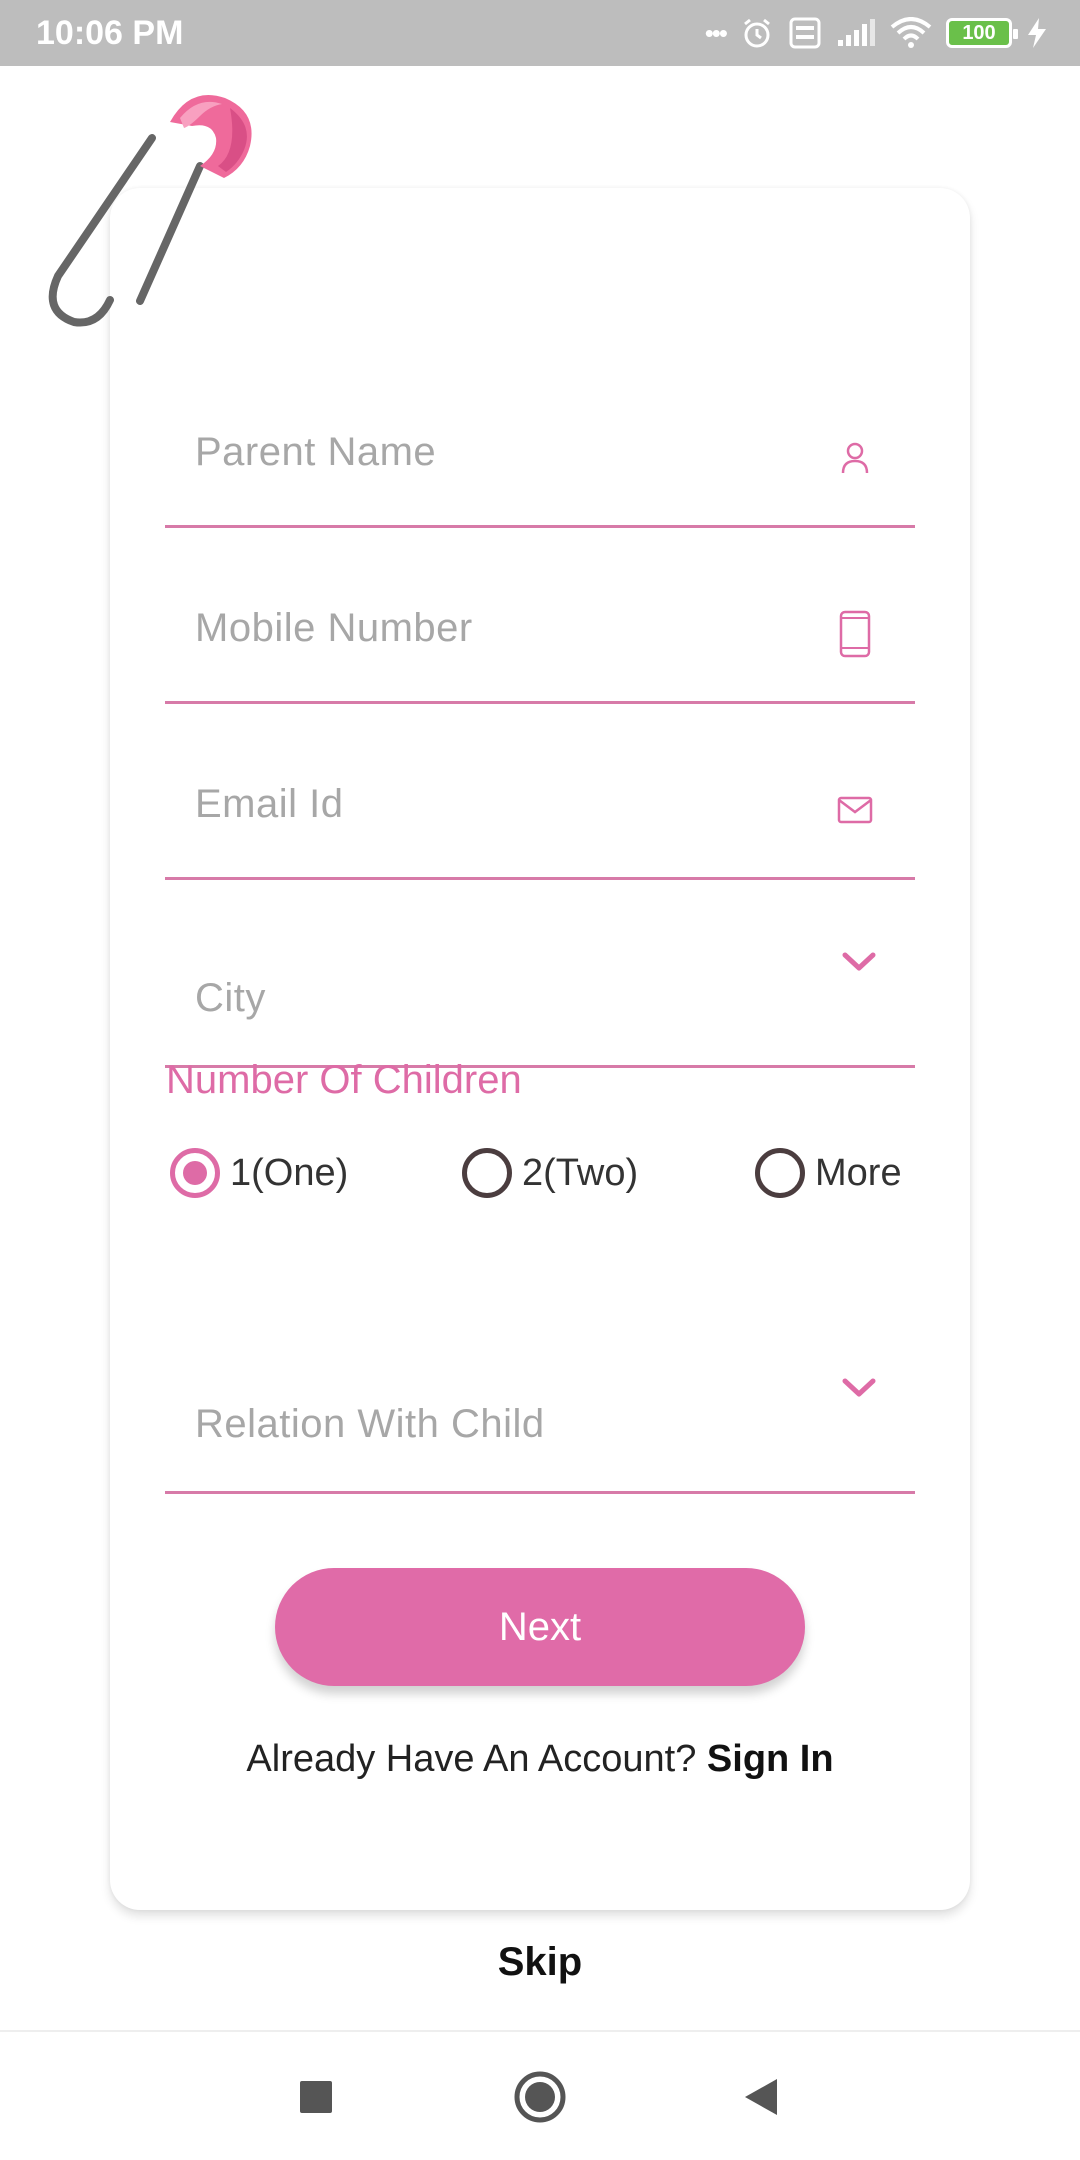  I want to click on home-button, so click(540, 2097).